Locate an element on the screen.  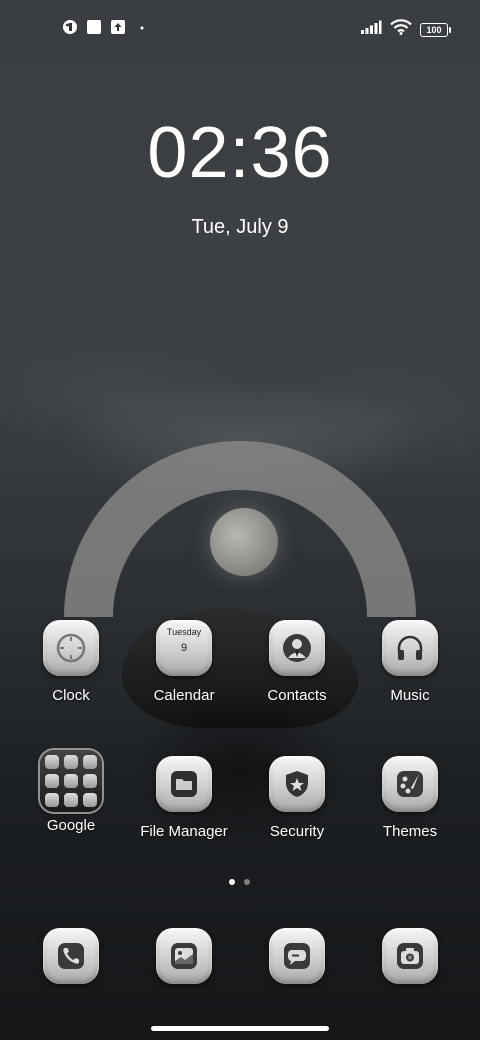
camera-icon is located at coordinates (410, 956).